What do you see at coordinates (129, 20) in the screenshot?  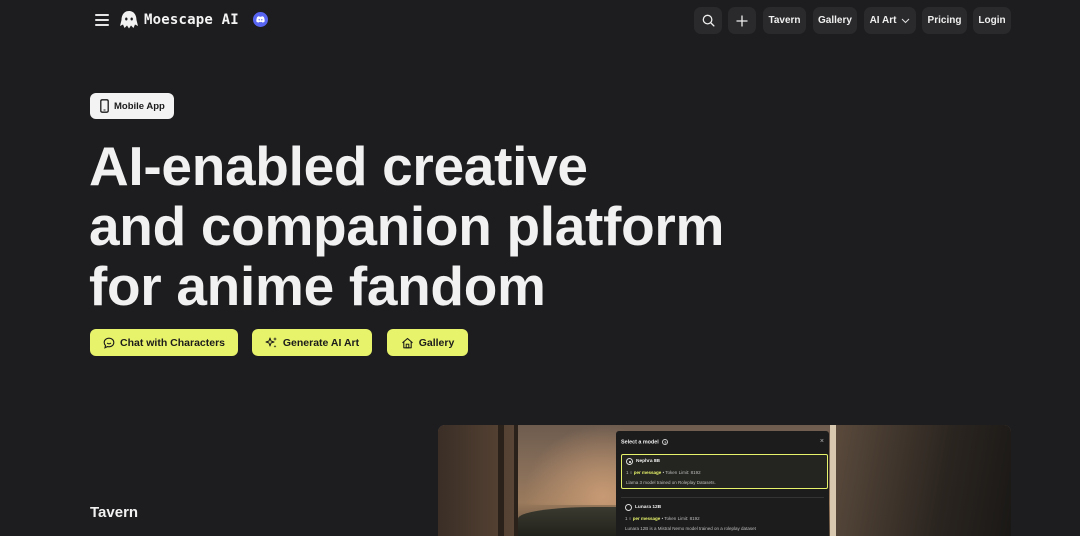 I see `ghost-logo-icon` at bounding box center [129, 20].